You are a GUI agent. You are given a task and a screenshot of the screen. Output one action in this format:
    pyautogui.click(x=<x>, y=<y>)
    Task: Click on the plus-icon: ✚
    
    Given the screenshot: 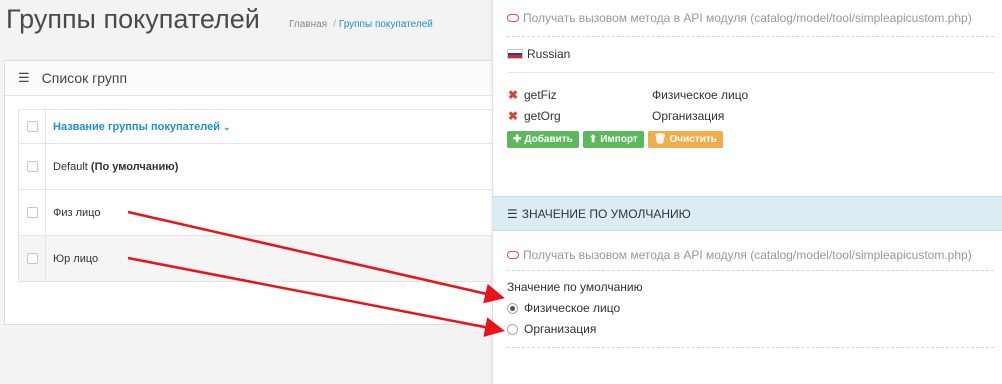 What is the action you would take?
    pyautogui.click(x=517, y=139)
    